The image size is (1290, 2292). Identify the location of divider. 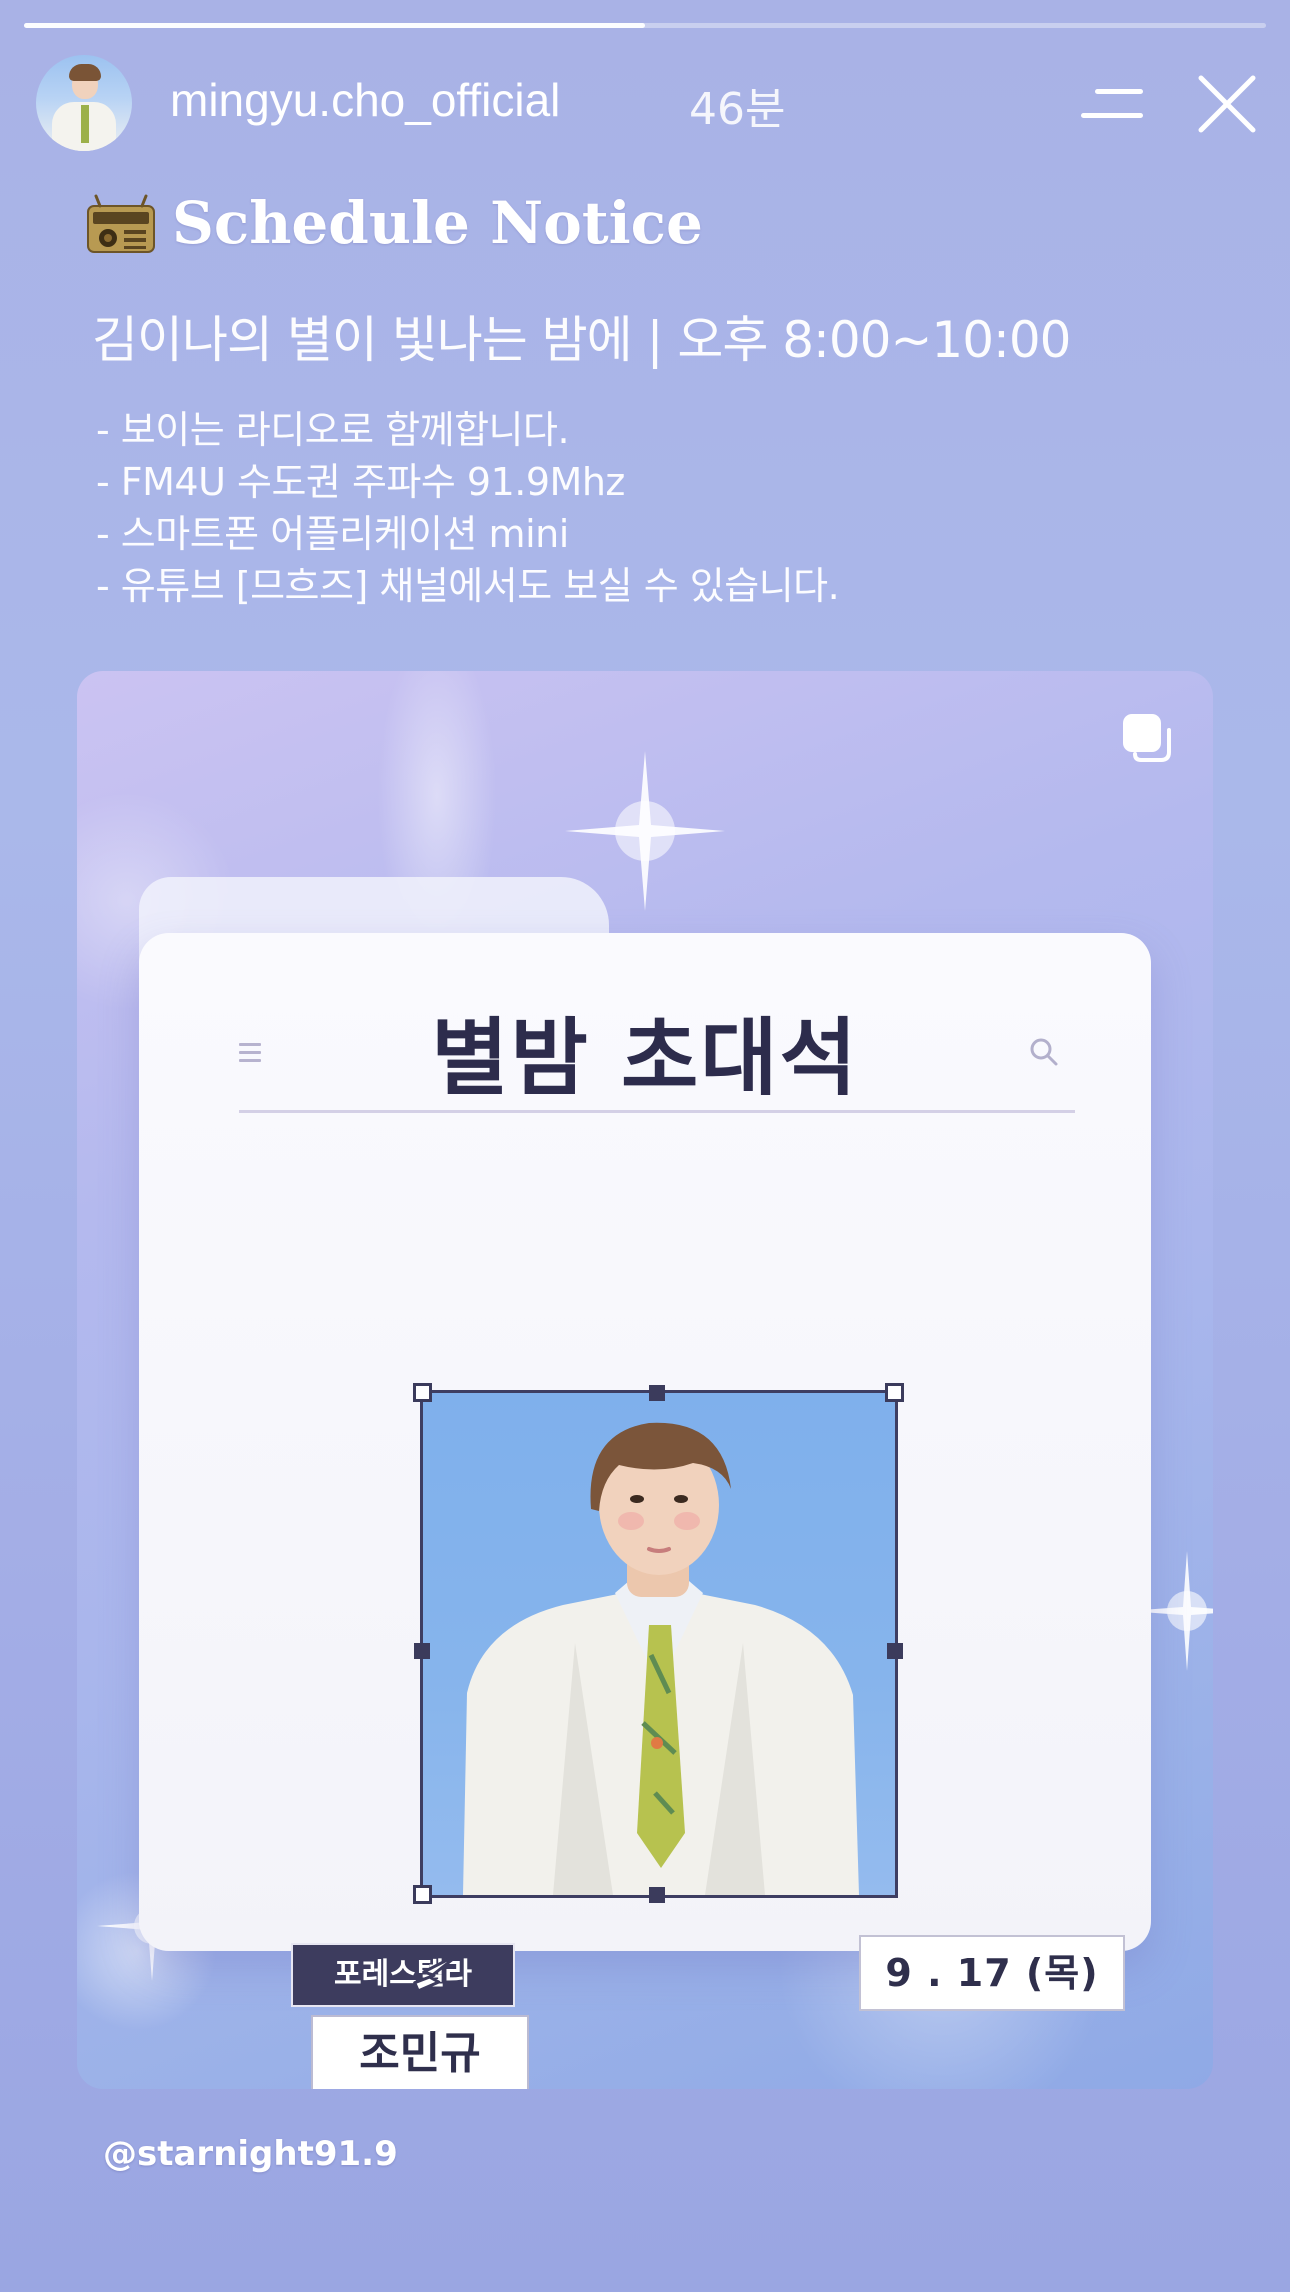
(657, 1111).